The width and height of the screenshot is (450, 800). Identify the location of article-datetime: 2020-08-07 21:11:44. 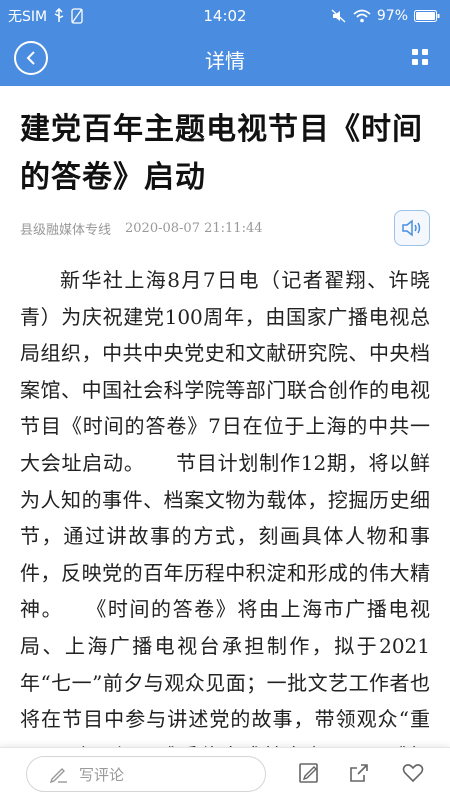
(194, 228).